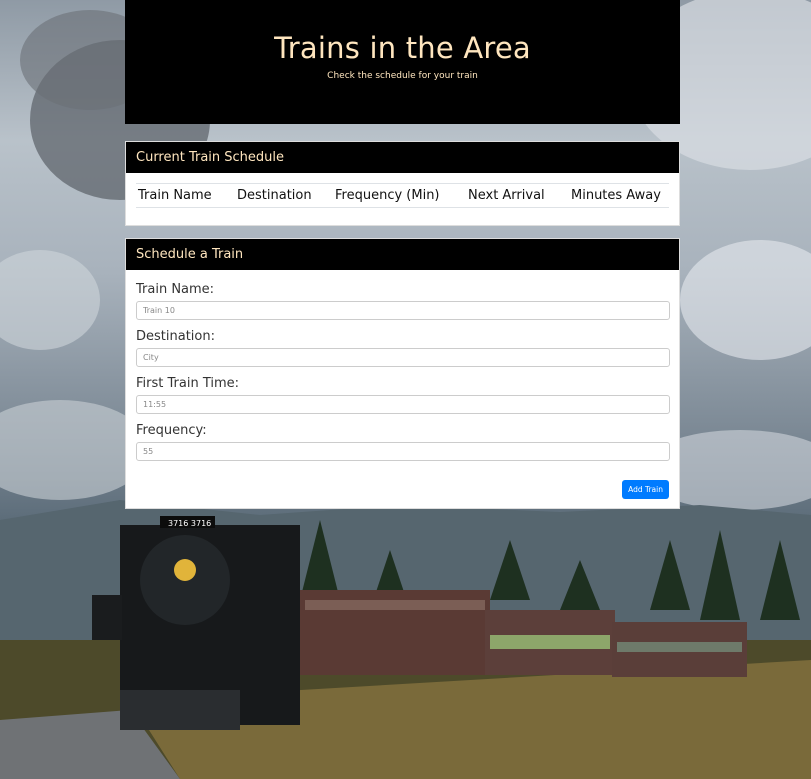 The width and height of the screenshot is (811, 779). I want to click on column-next-arrival: Next Arrival, so click(517, 195).